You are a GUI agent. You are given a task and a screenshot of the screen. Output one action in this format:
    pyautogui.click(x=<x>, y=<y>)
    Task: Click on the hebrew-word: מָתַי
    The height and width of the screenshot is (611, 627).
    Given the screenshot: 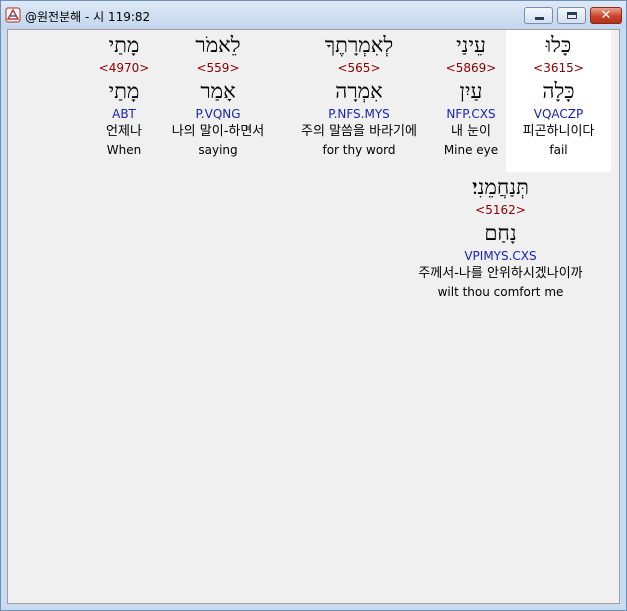 What is the action you would take?
    pyautogui.click(x=124, y=45)
    